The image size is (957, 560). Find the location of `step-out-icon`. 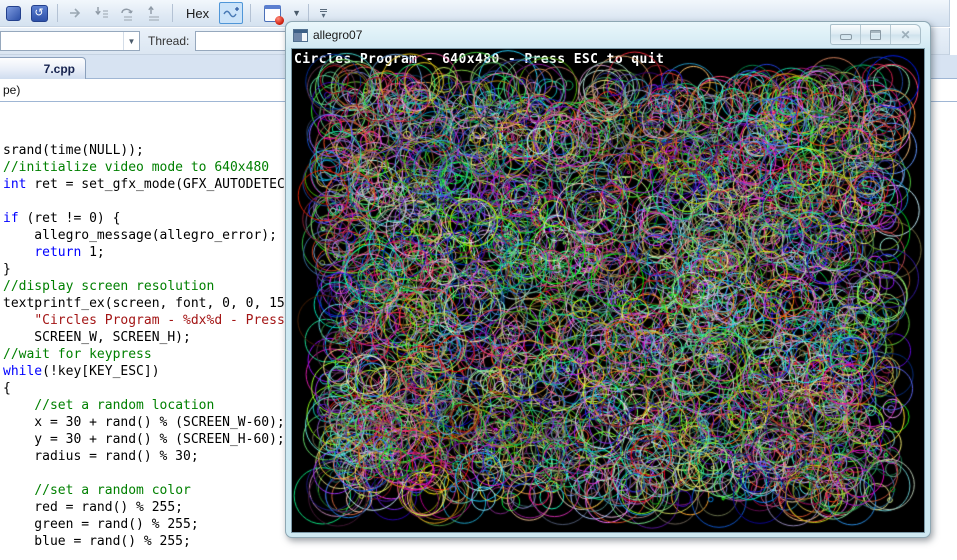

step-out-icon is located at coordinates (153, 13).